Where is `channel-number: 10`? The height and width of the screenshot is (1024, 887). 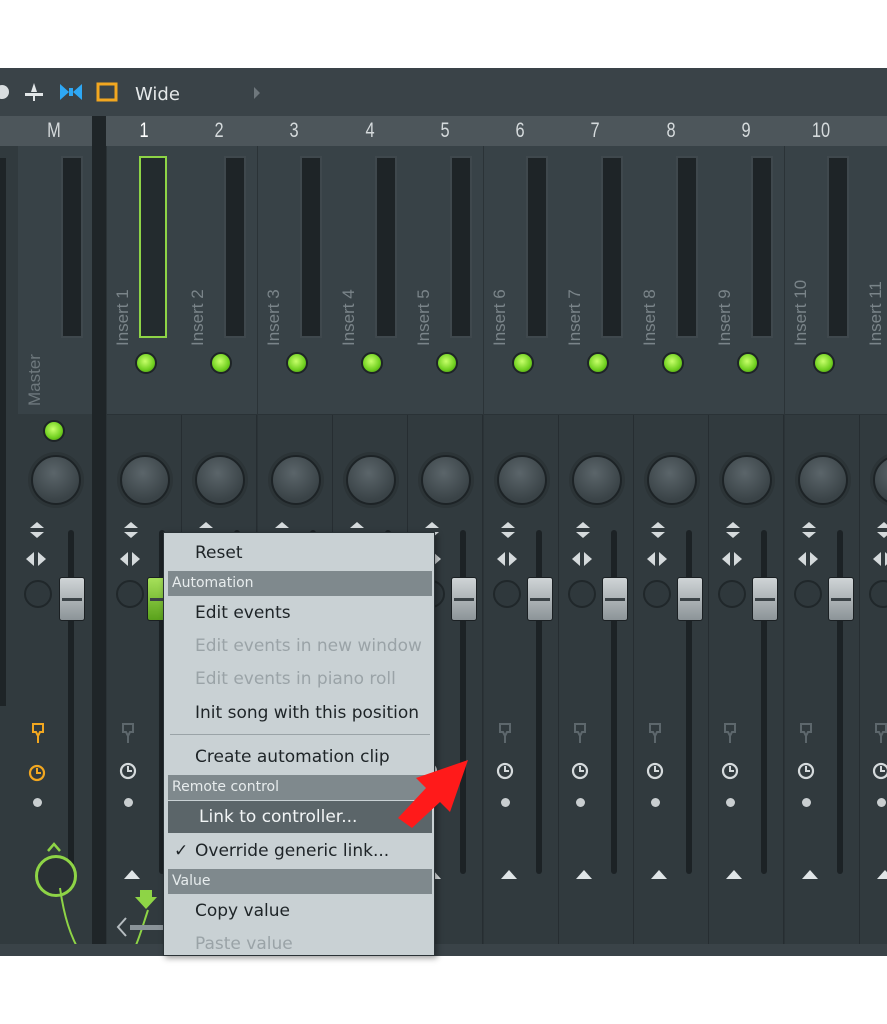 channel-number: 10 is located at coordinates (821, 131).